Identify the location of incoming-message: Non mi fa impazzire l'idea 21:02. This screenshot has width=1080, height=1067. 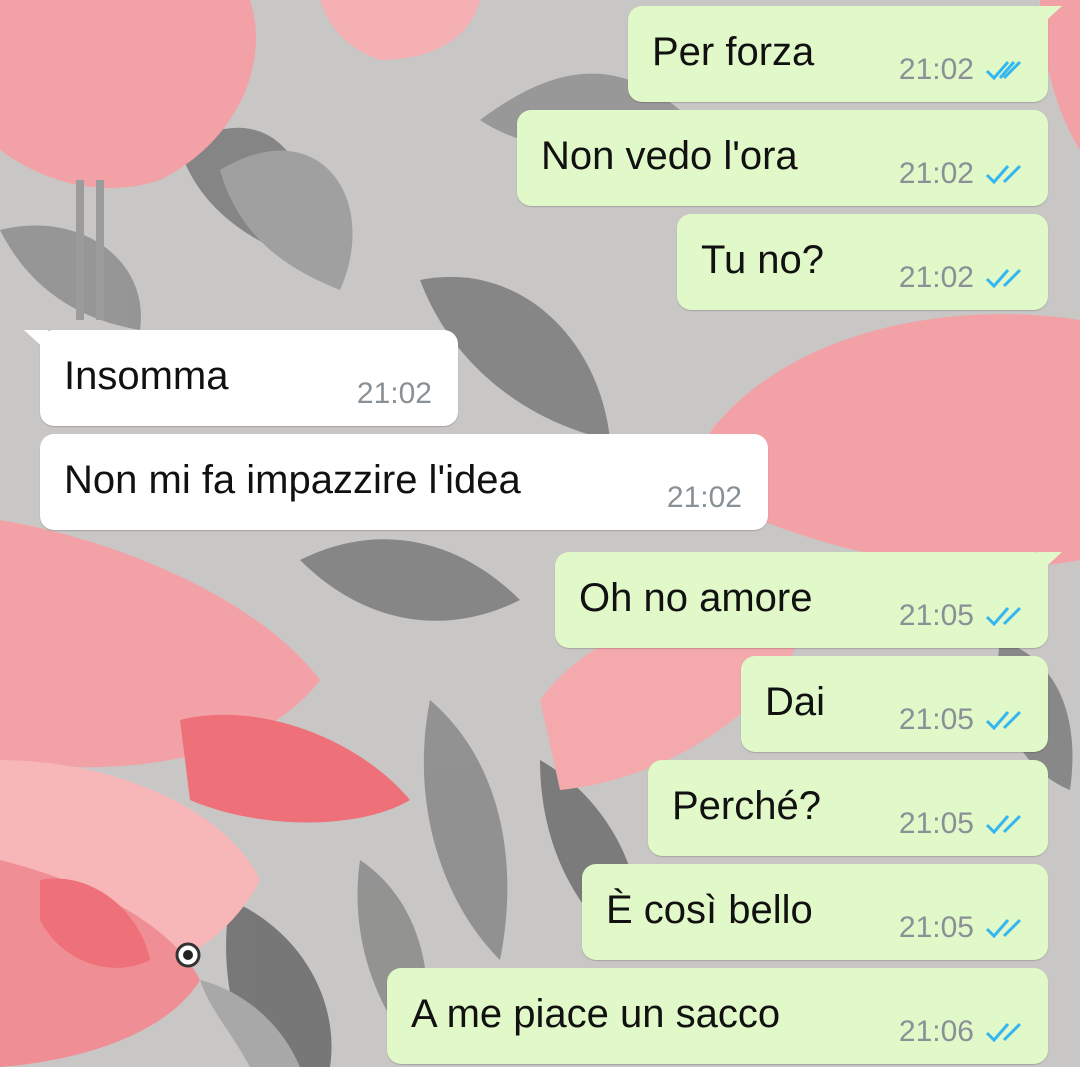
(404, 482).